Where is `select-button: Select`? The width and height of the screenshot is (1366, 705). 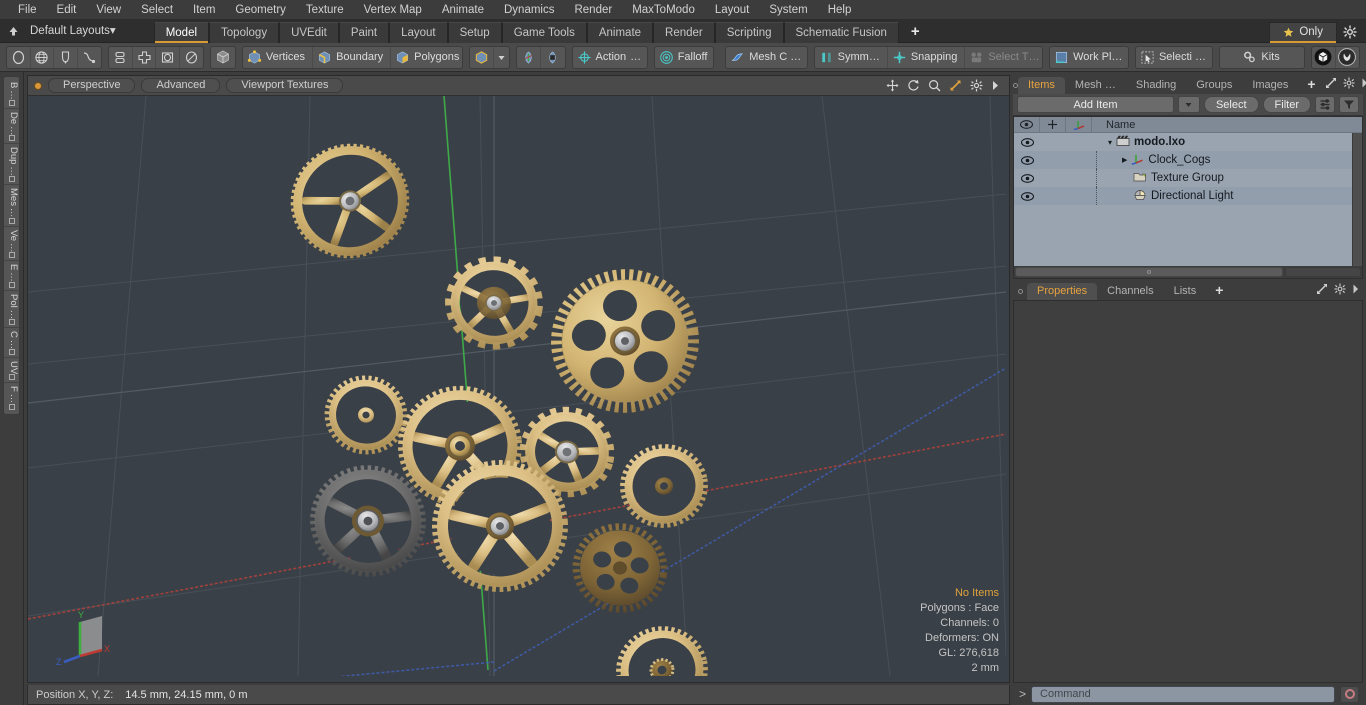
select-button: Select is located at coordinates (1231, 104).